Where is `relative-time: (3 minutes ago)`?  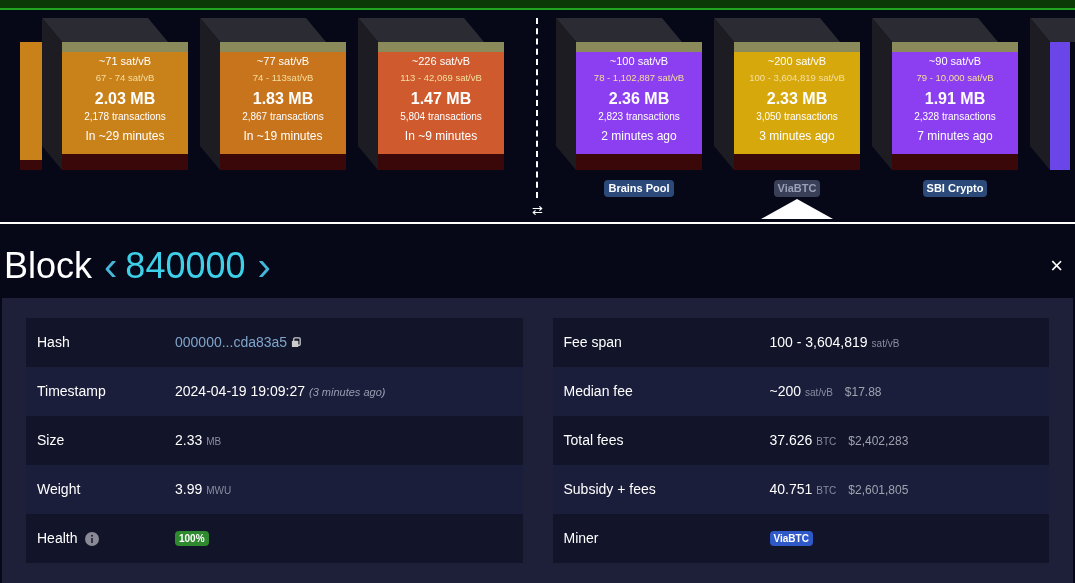 relative-time: (3 minutes ago) is located at coordinates (347, 392).